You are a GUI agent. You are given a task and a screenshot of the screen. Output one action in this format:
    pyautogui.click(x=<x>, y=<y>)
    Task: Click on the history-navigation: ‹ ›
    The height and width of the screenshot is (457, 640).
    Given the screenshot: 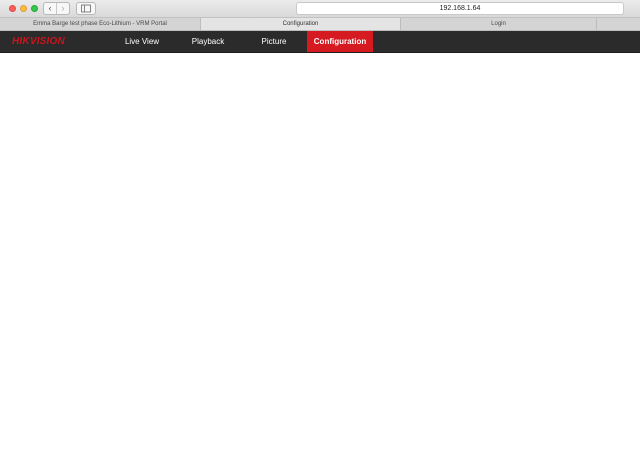 What is the action you would take?
    pyautogui.click(x=56, y=8)
    